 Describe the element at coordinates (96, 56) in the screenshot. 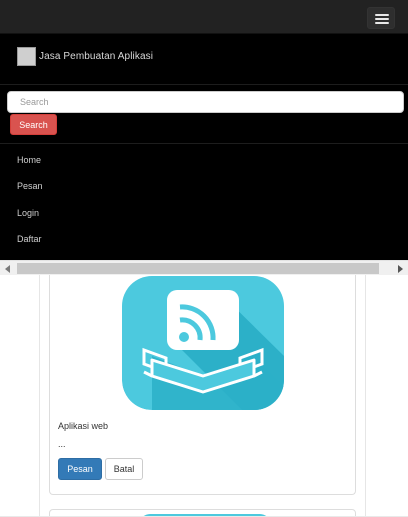

I see `brand-text: Jasa Pembuatan Aplikasi` at that location.